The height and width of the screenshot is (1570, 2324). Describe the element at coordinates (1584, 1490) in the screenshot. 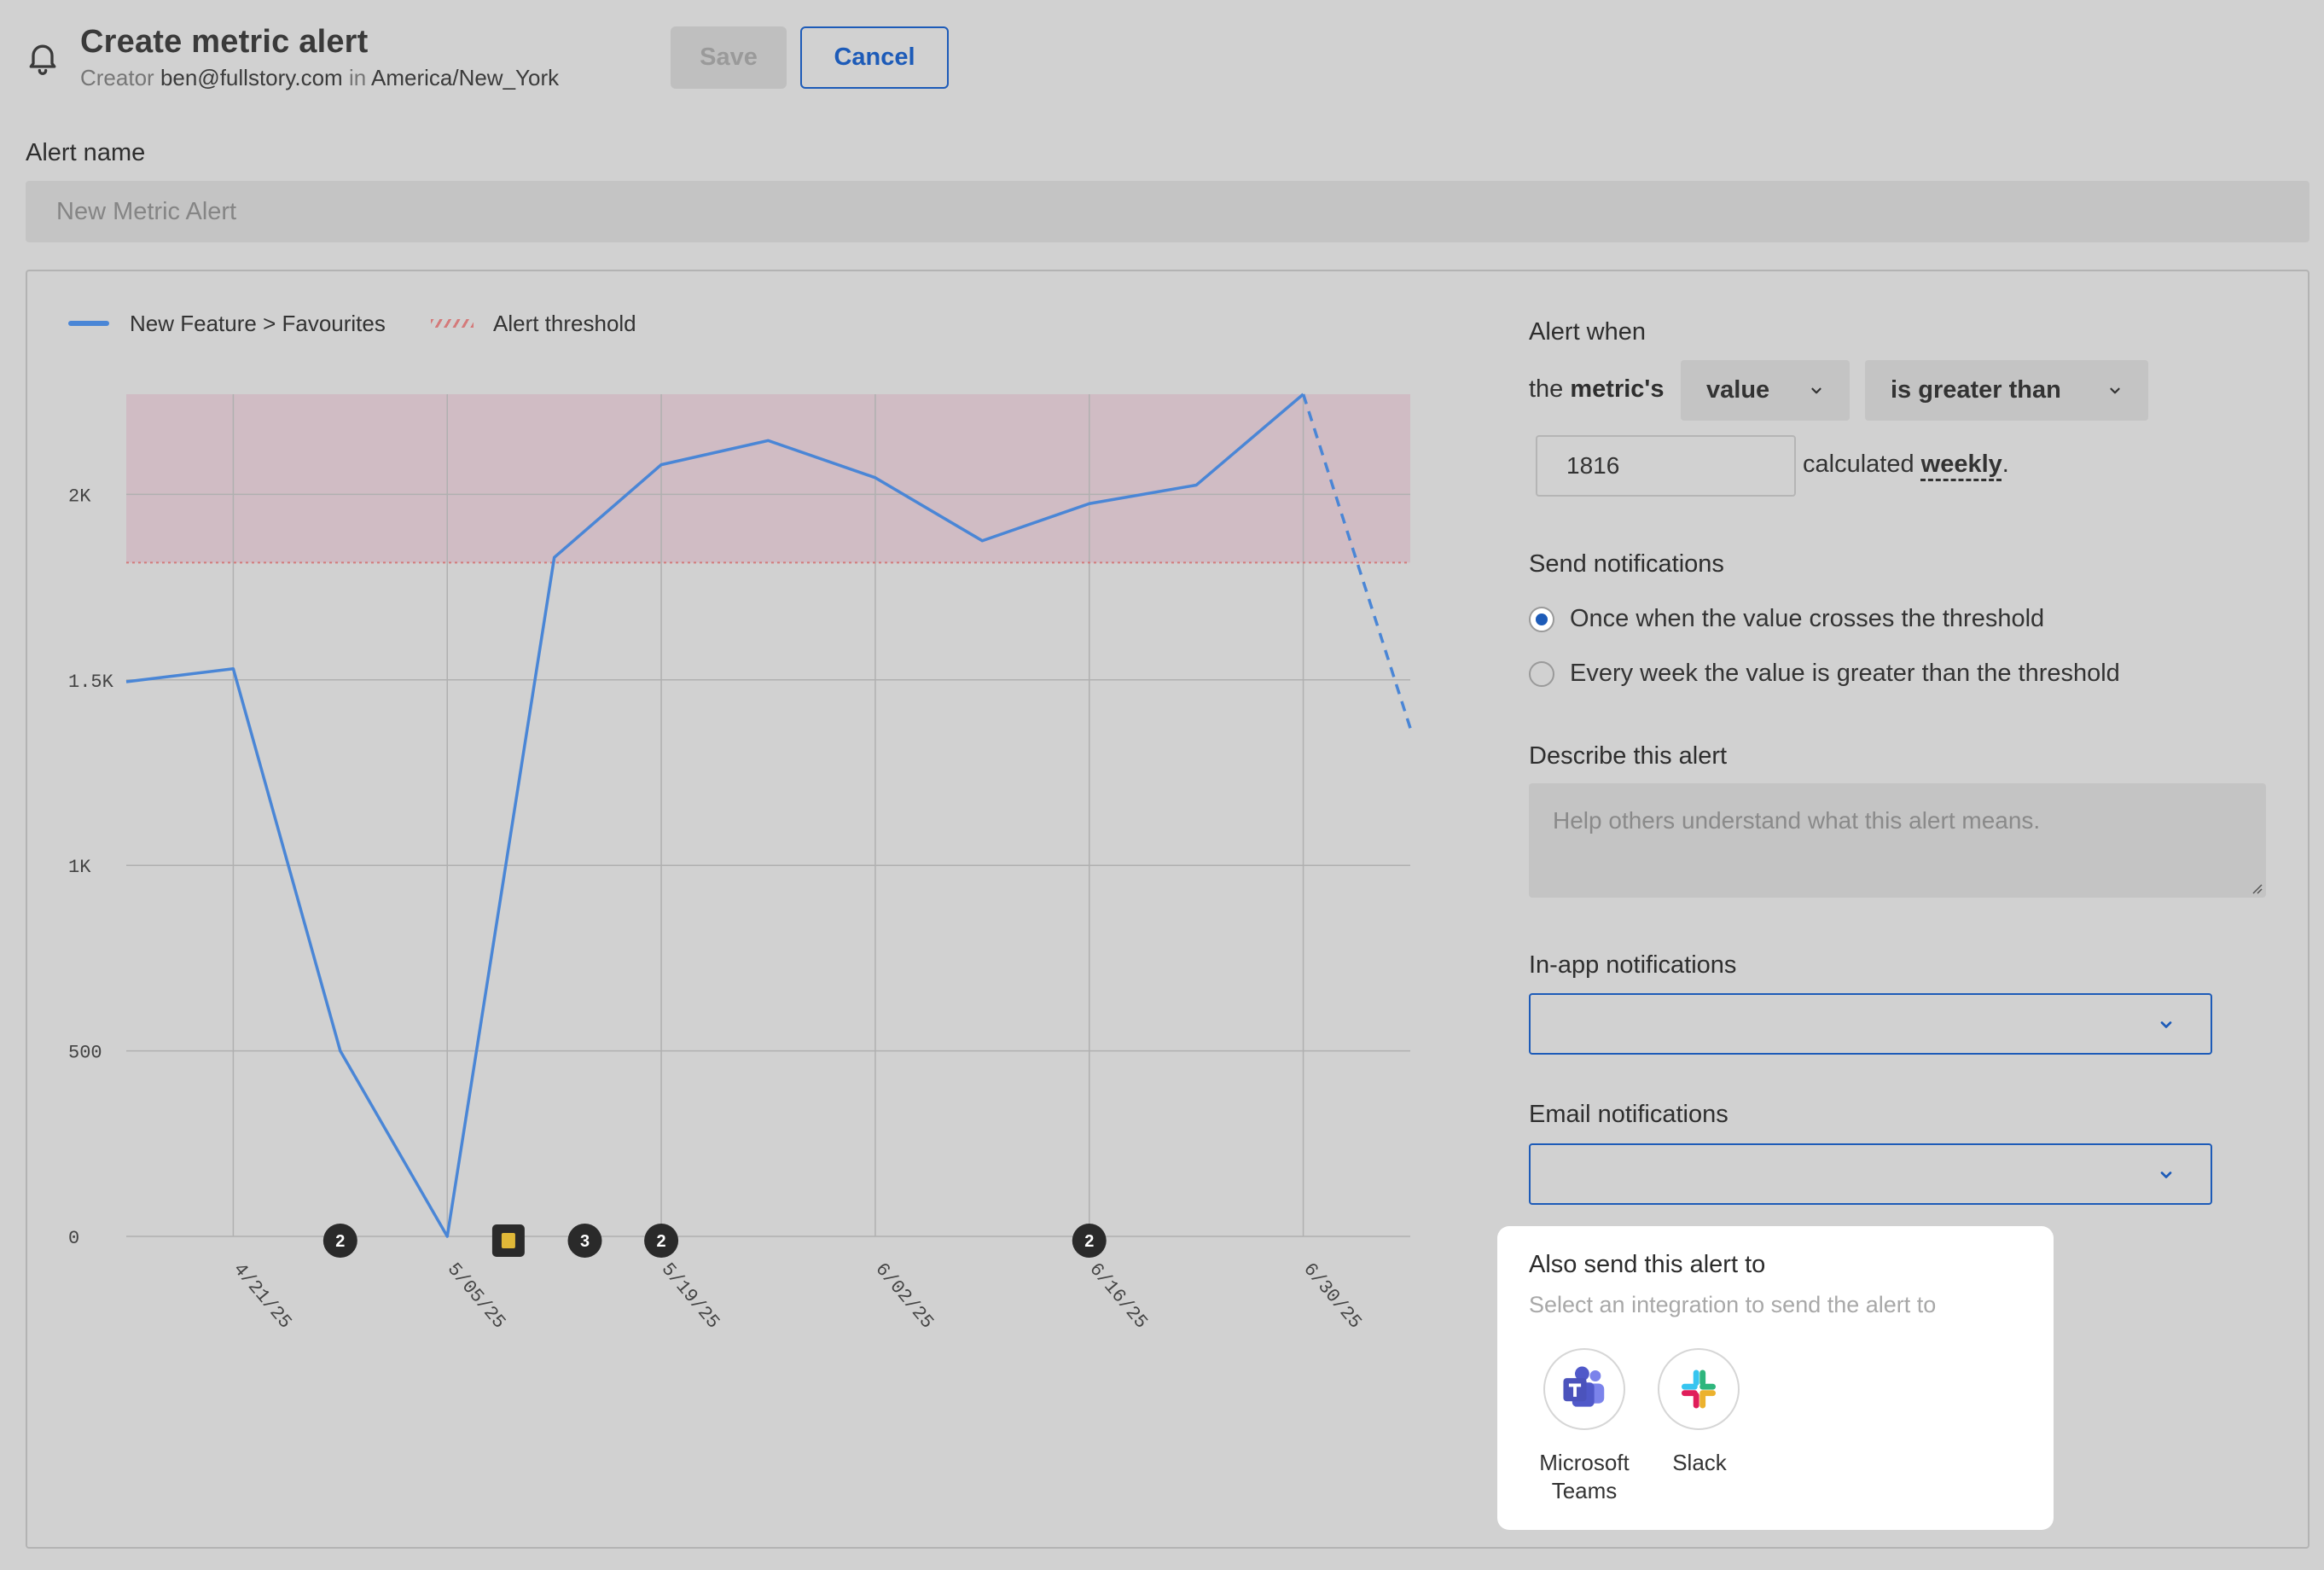

I see `teams-label-line2: Teams` at that location.